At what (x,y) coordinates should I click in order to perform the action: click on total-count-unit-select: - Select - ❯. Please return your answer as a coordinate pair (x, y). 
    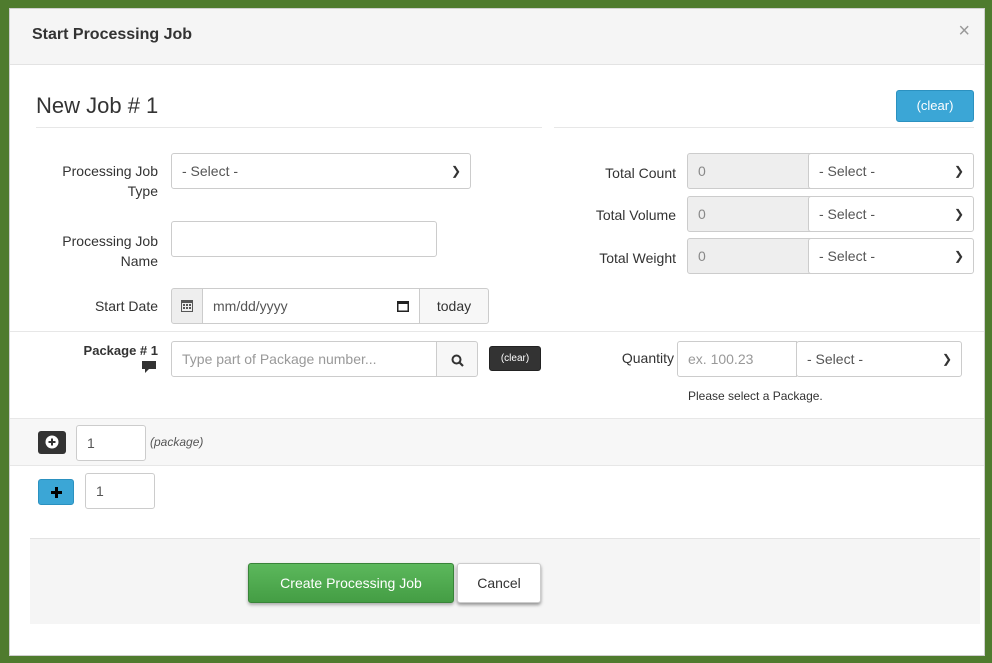
    Looking at the image, I should click on (891, 171).